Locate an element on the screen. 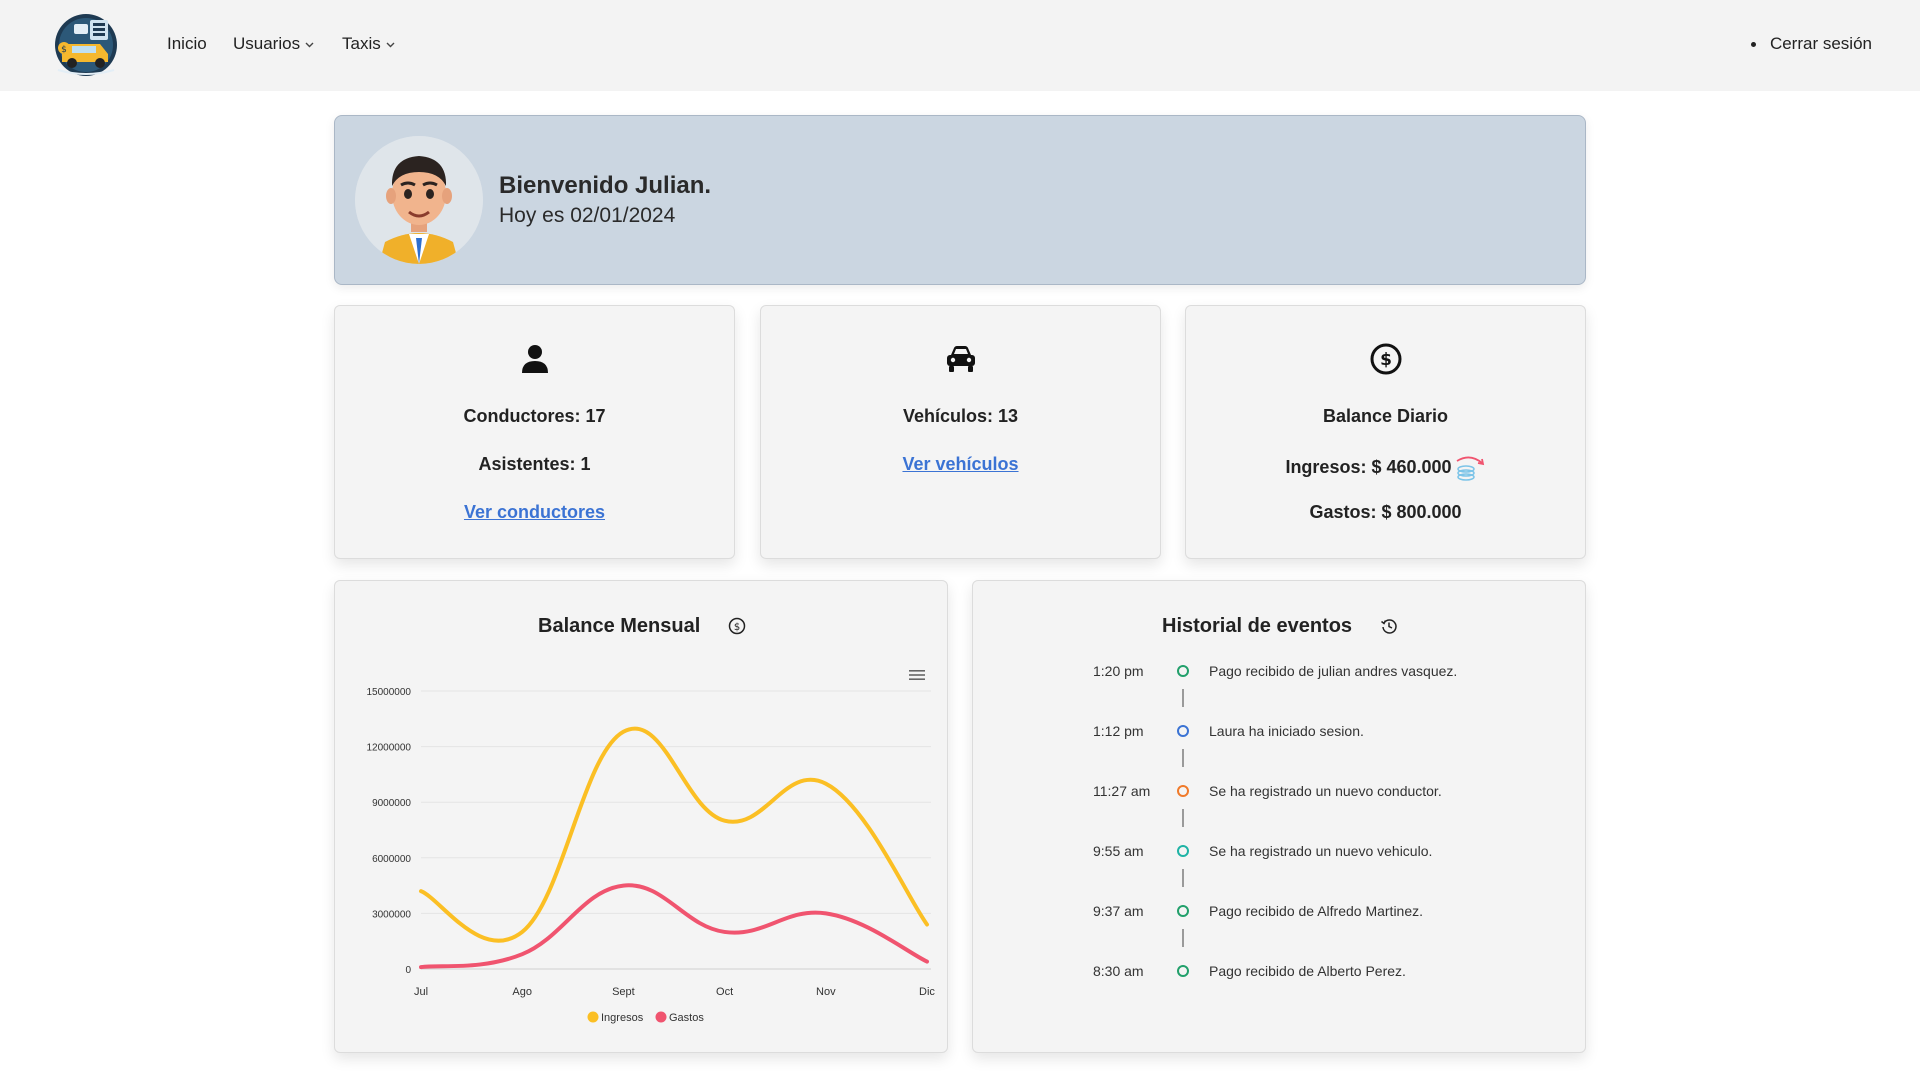 Image resolution: width=1920 pixels, height=1078 pixels. daily-expenses: Gastos: $ 800.000 is located at coordinates (1385, 512).